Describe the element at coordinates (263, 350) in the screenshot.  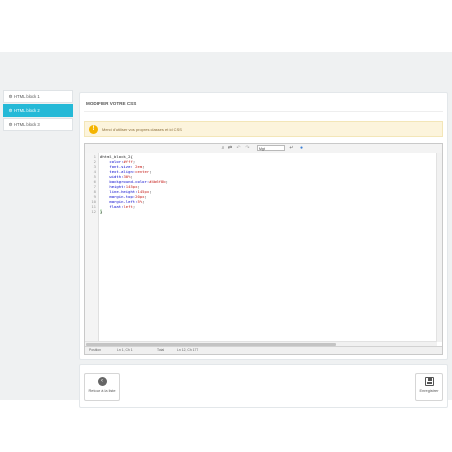
I see `editor-statusbar: Position Ln 1, Ch 1 Total Ln 12, Ch 177` at that location.